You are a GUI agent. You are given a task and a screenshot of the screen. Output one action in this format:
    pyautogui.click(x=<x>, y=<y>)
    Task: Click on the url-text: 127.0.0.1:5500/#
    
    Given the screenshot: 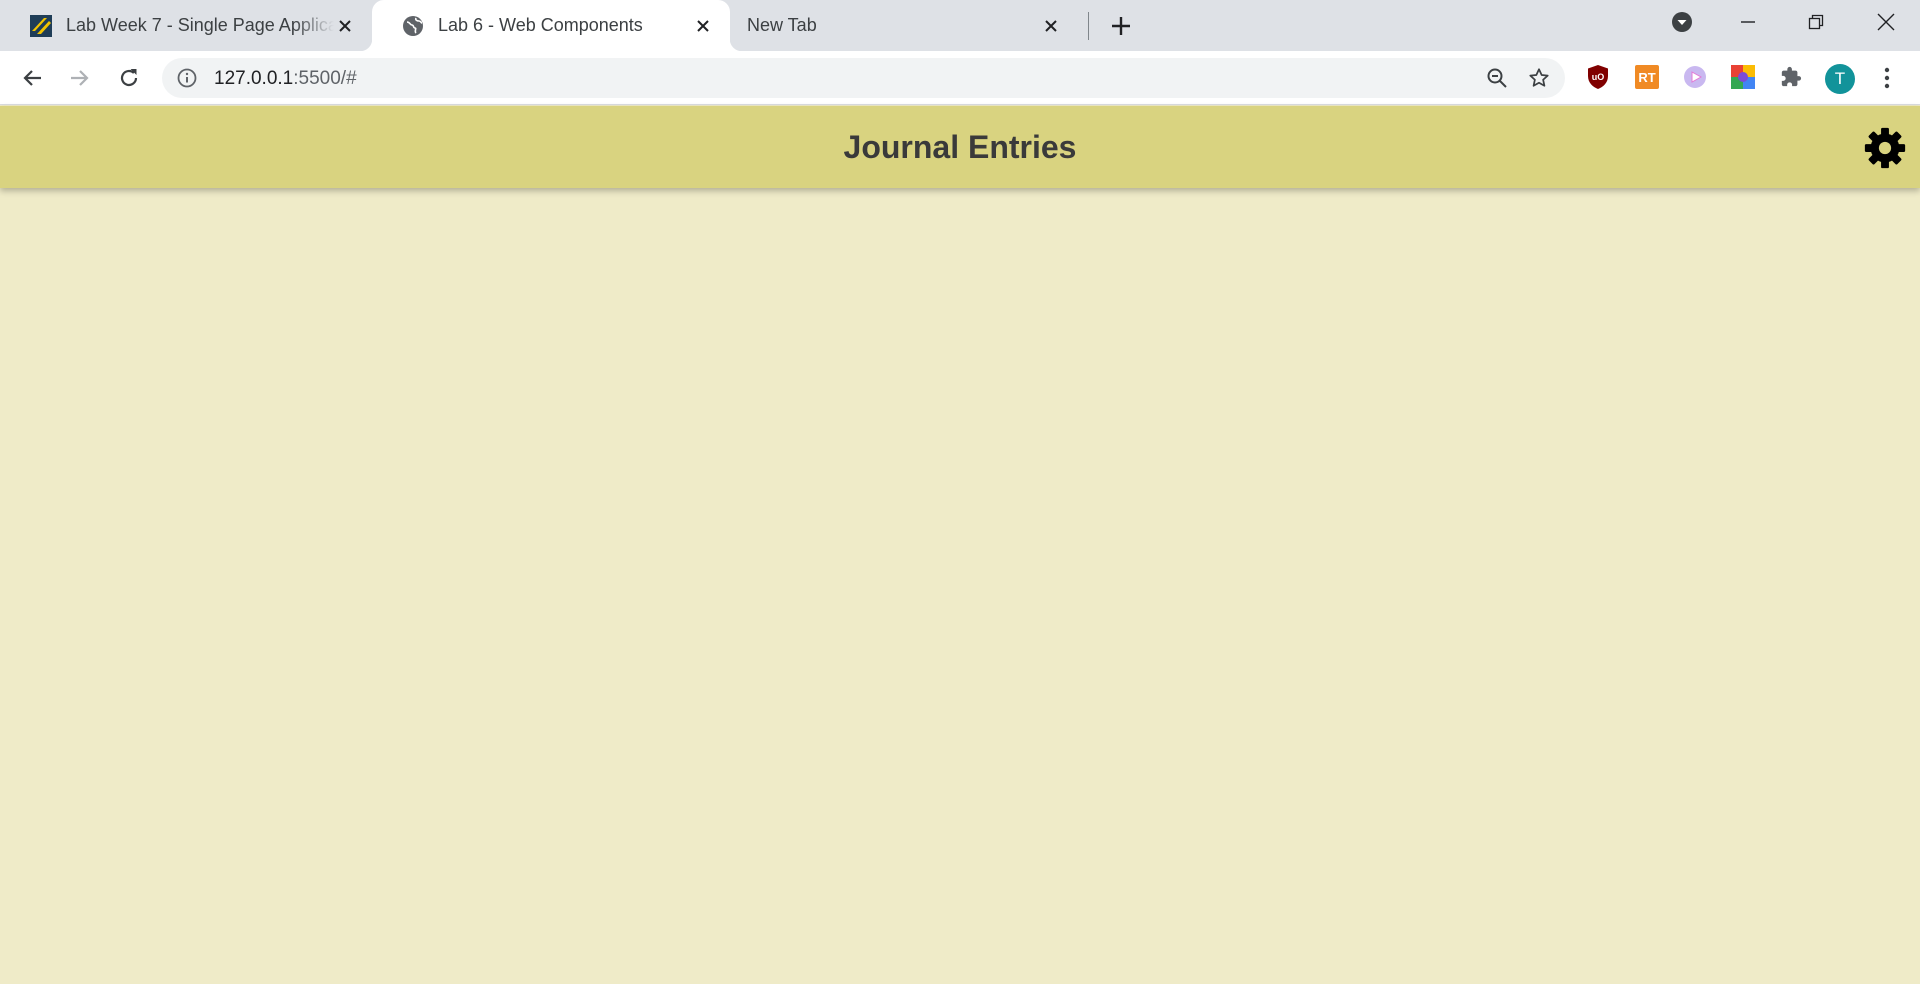 What is the action you would take?
    pyautogui.click(x=285, y=79)
    